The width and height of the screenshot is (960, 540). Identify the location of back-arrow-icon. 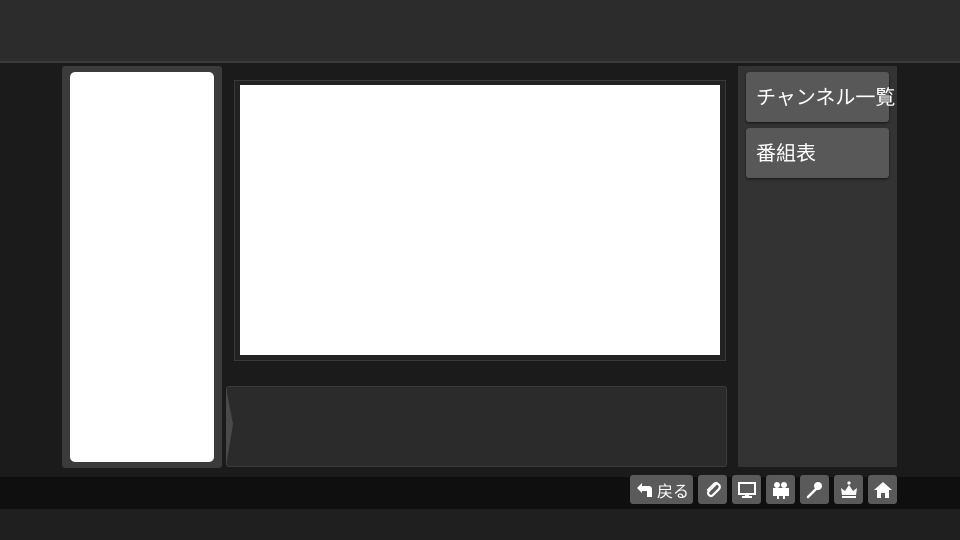
(644, 489).